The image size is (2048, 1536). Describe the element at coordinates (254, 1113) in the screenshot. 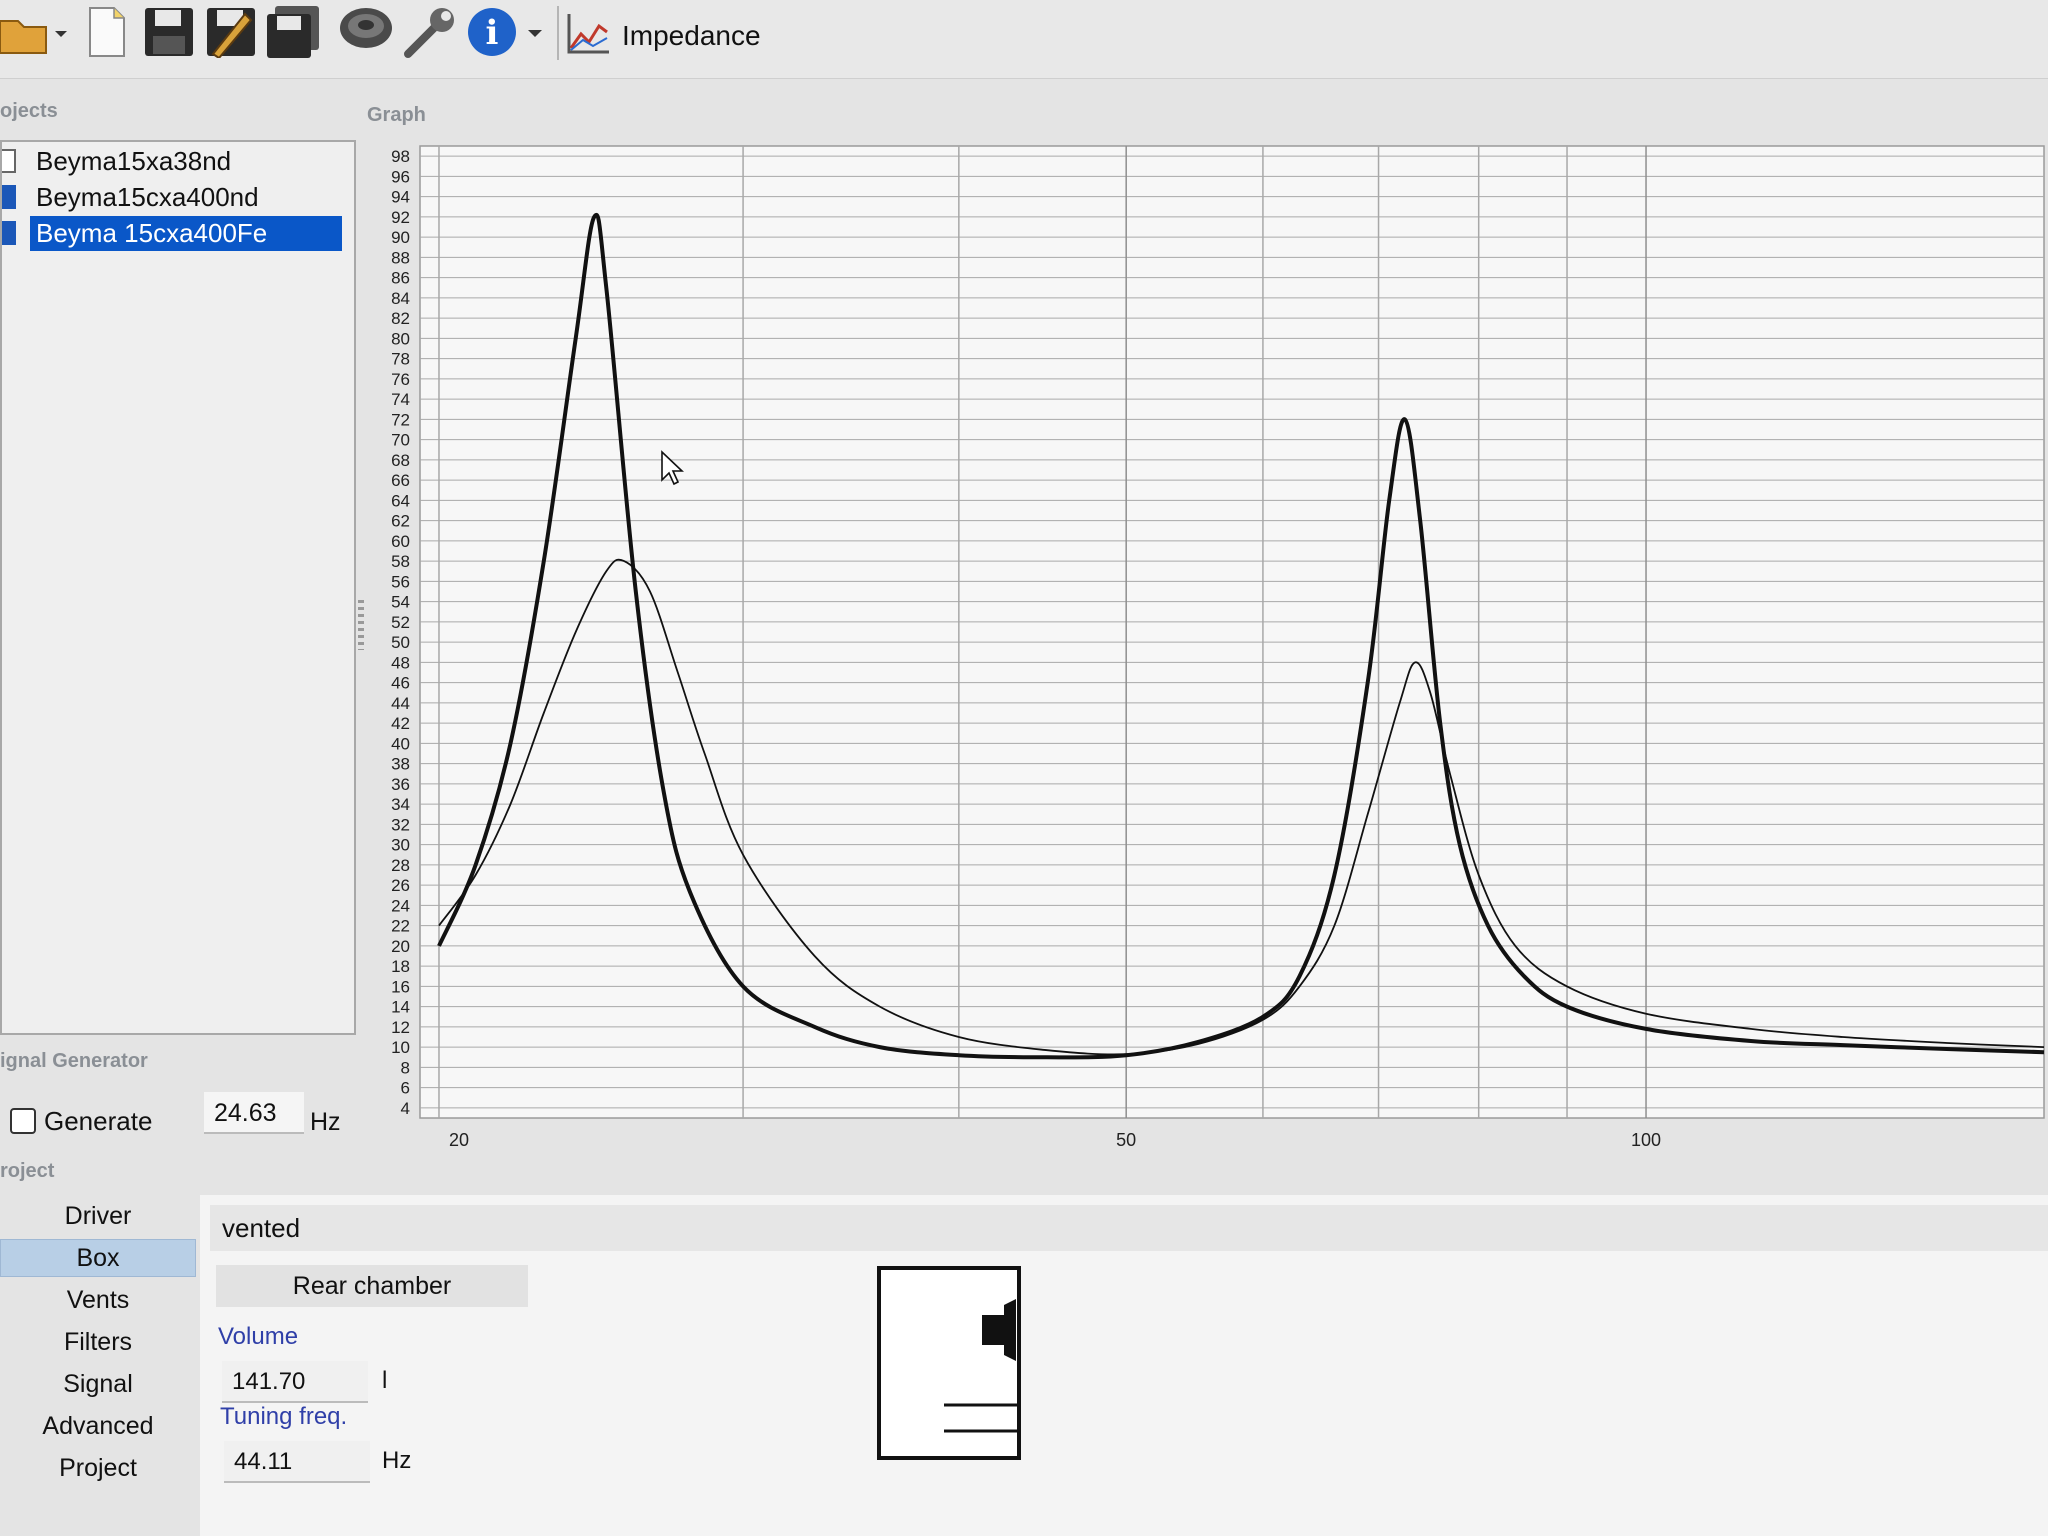

I see `generator-frequency-input: 24.63` at that location.